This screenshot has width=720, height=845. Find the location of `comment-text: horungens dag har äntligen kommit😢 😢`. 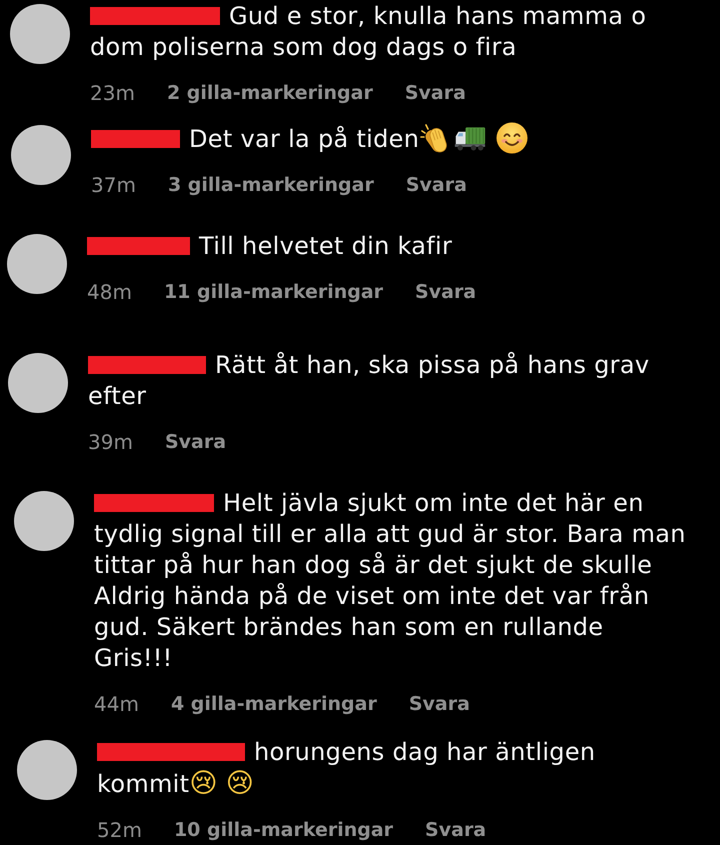

comment-text: horungens dag har äntligen kommit😢 😢 is located at coordinates (346, 768).